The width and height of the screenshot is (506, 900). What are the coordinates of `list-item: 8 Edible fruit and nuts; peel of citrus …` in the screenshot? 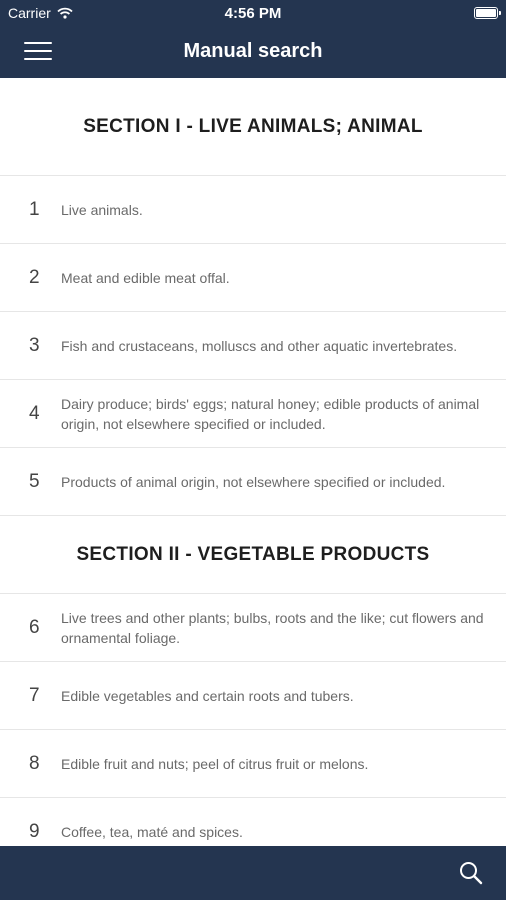 It's located at (253, 764).